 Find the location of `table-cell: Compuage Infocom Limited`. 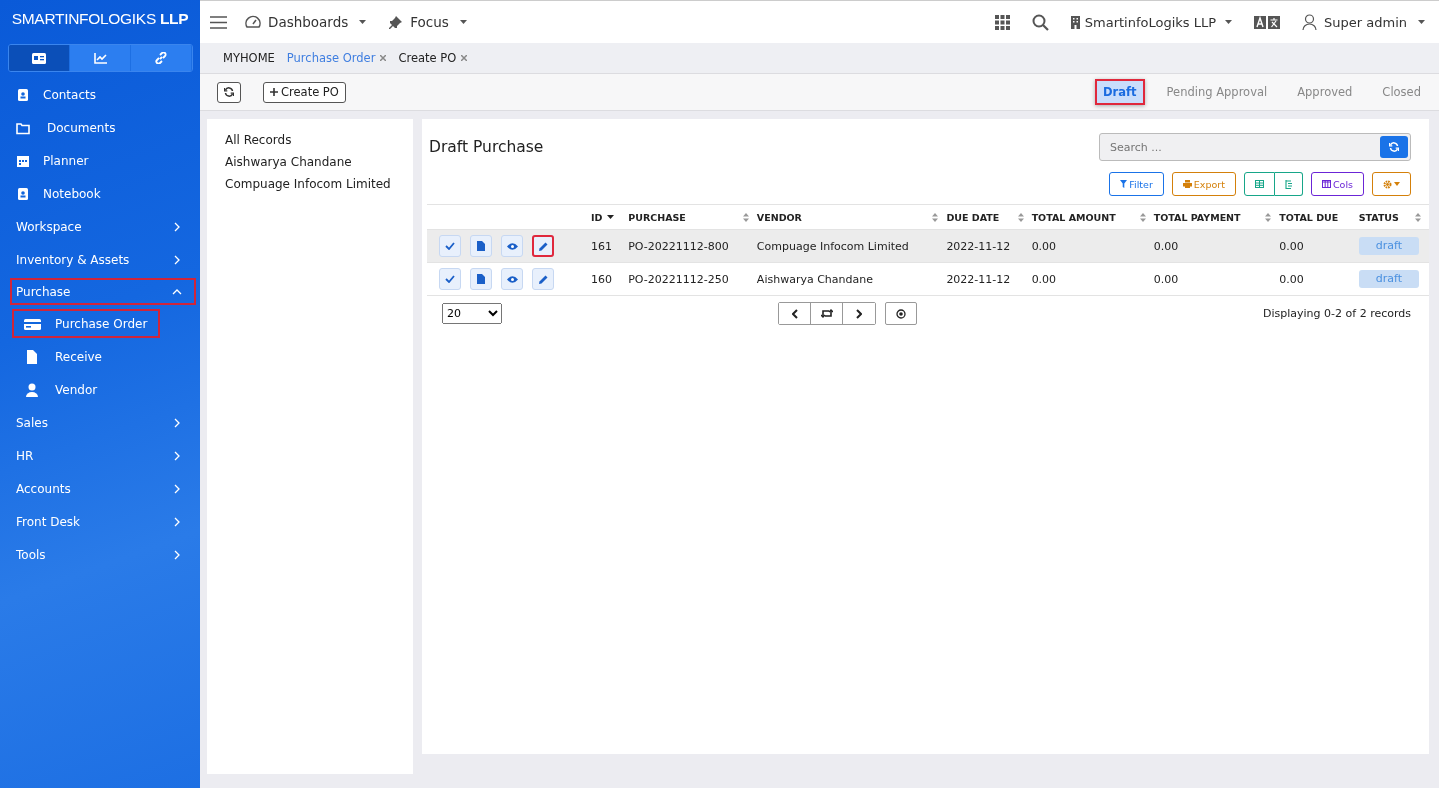

table-cell: Compuage Infocom Limited is located at coordinates (851, 246).